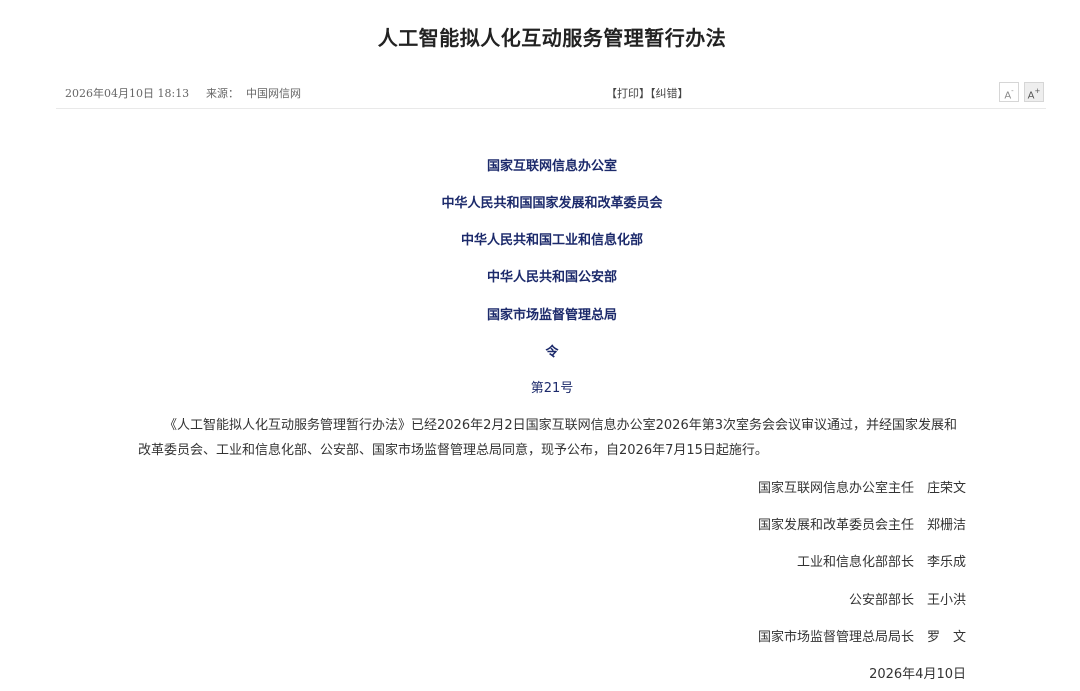 The height and width of the screenshot is (691, 1080). What do you see at coordinates (551, 166) in the screenshot?
I see `issuer-cac: 国家互联网信息办公室` at bounding box center [551, 166].